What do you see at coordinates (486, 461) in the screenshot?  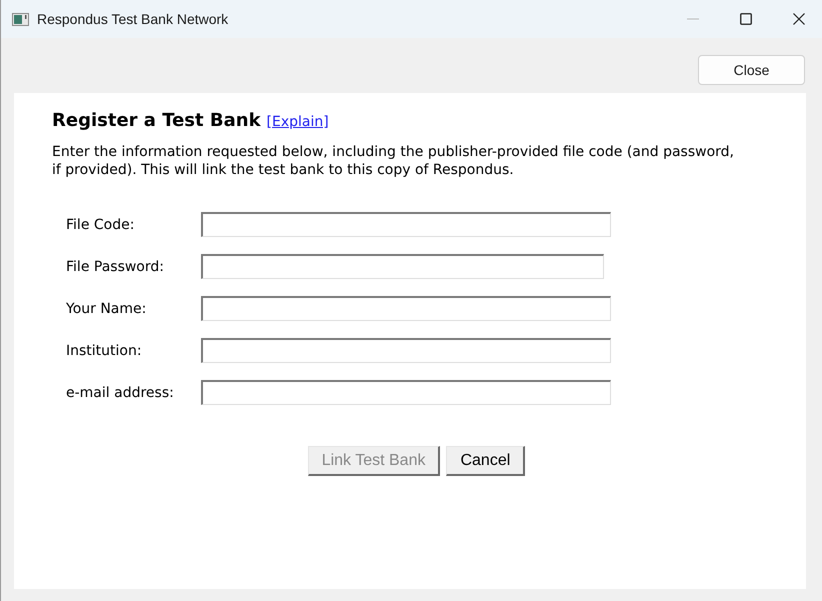 I see `cancel-button: Cancel` at bounding box center [486, 461].